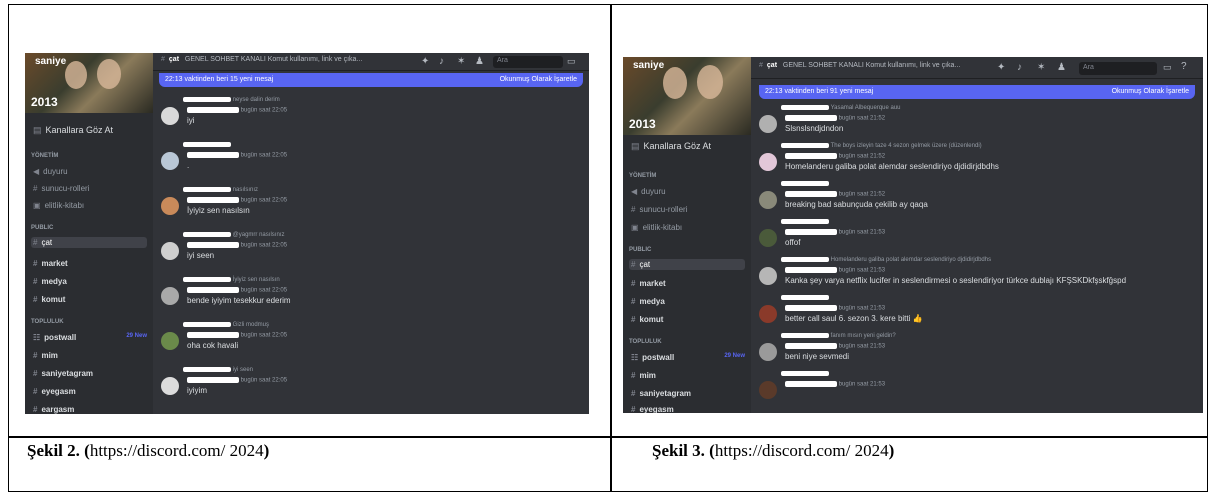  What do you see at coordinates (220, 190) in the screenshot?
I see `reply-preview: nasılsınız` at bounding box center [220, 190].